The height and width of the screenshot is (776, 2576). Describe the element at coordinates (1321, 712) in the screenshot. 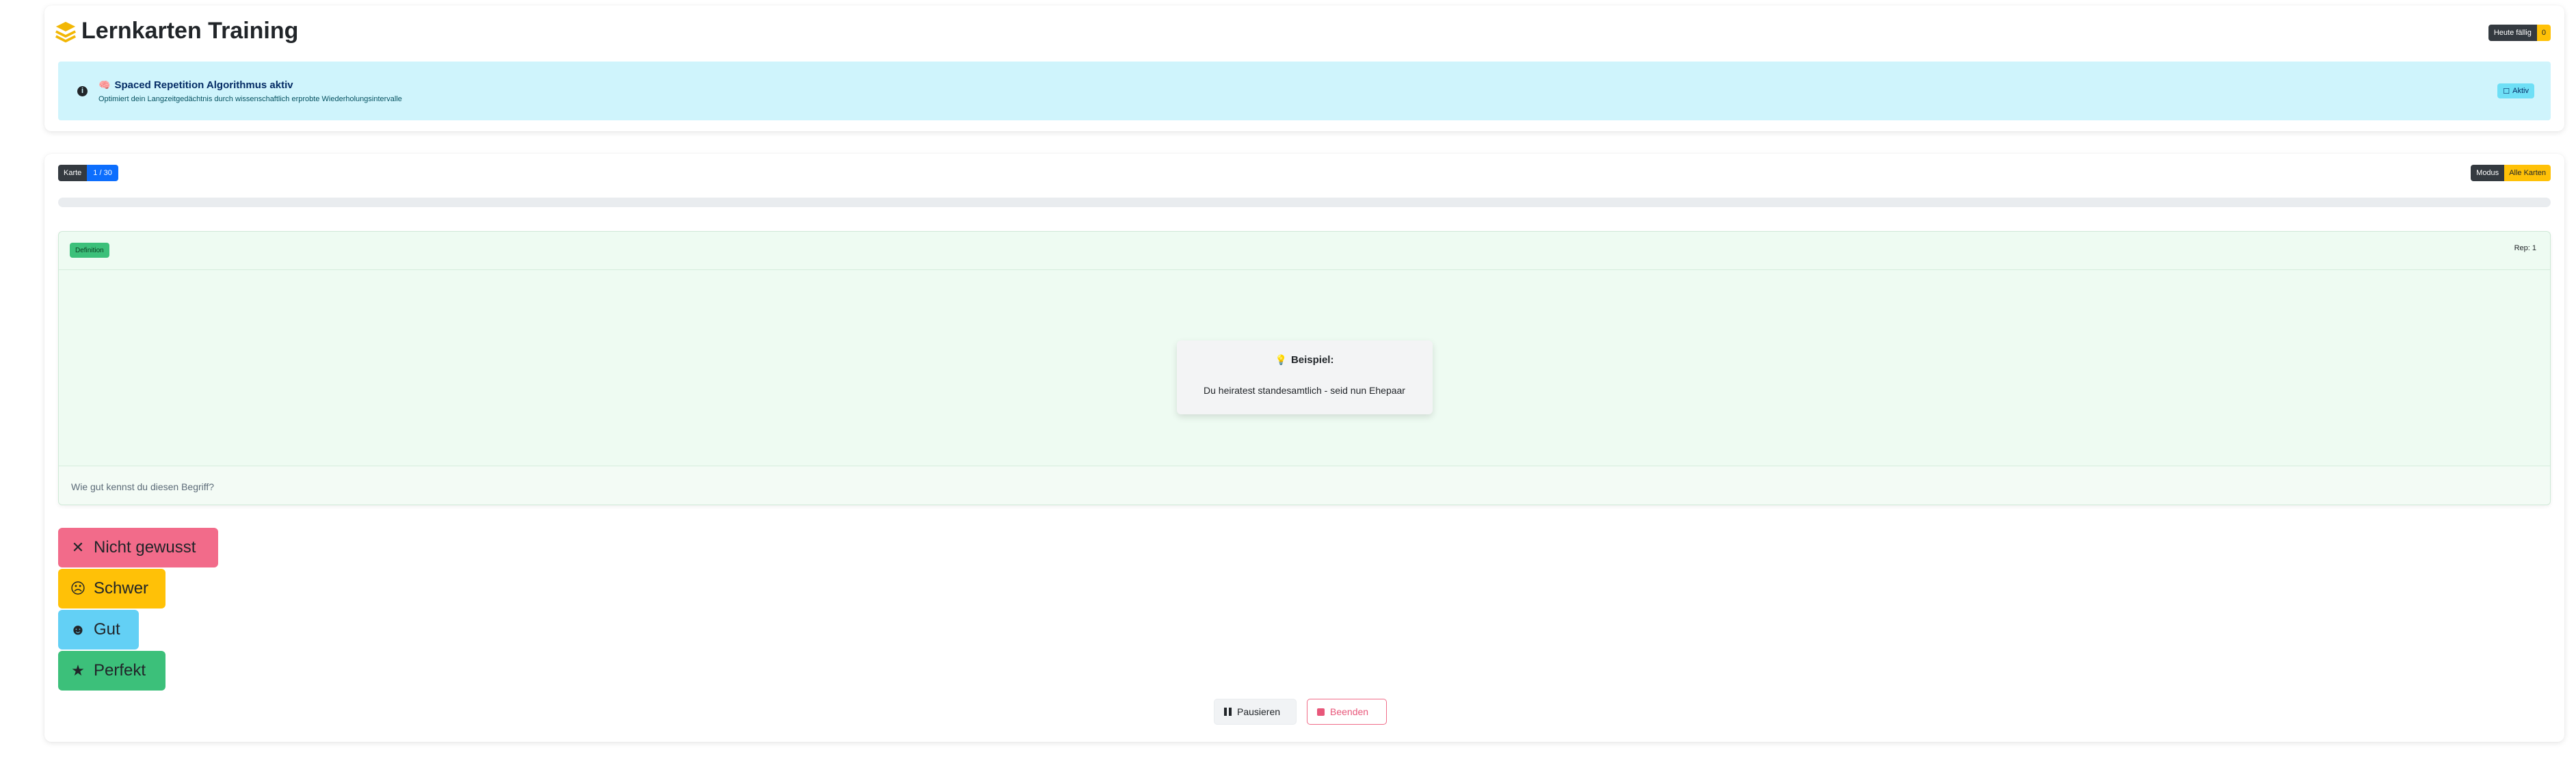

I see `stop-icon` at that location.